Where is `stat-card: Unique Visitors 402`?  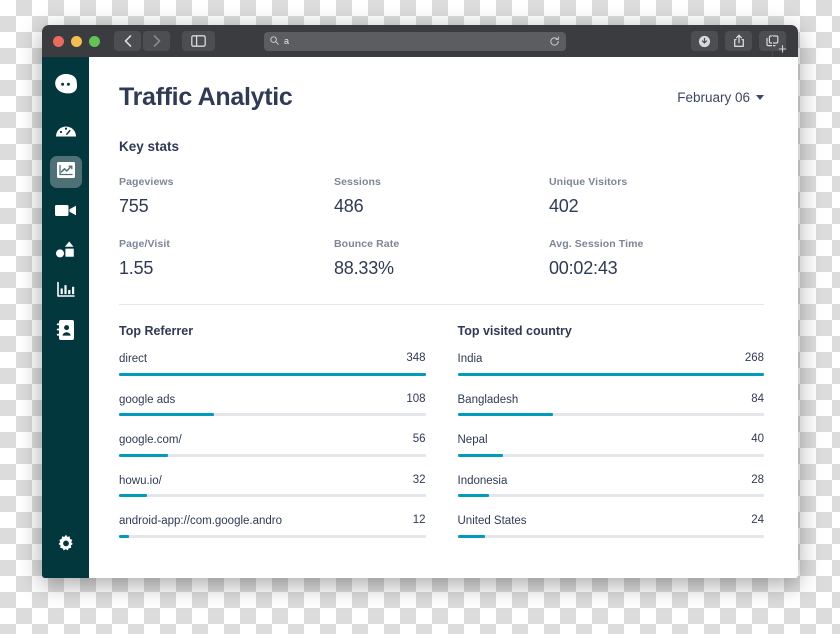 stat-card: Unique Visitors 402 is located at coordinates (656, 196).